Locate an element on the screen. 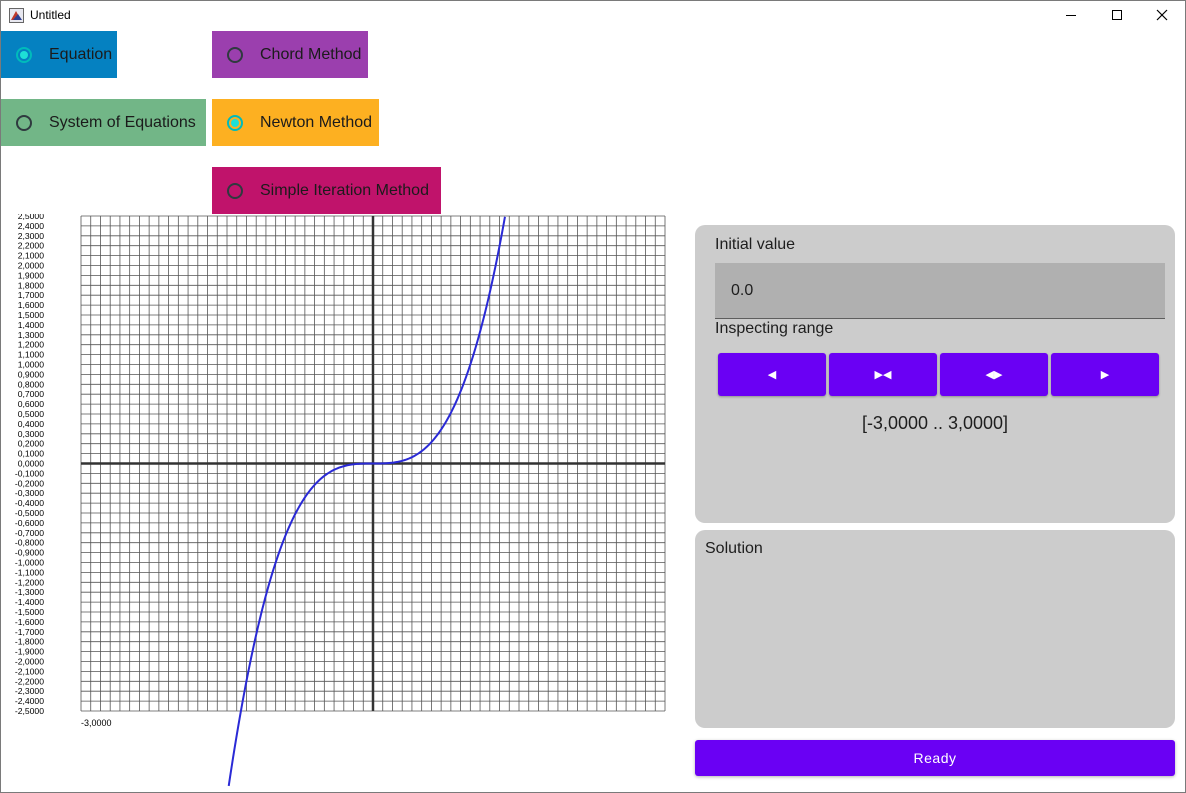  y-tick-label: 1,3000 is located at coordinates (31, 335).